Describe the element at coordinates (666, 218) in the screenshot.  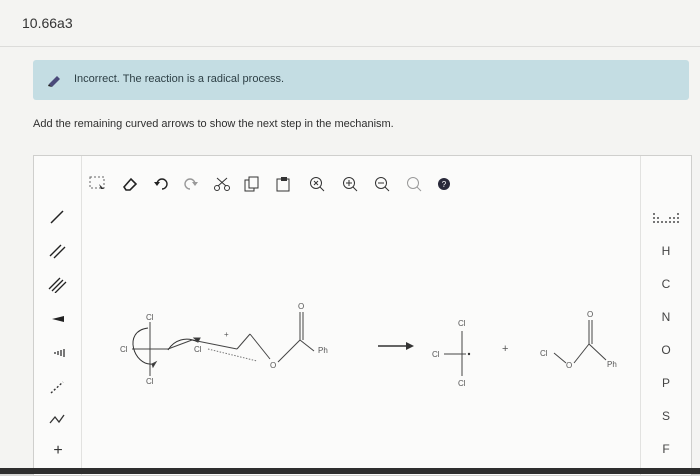
I see `periodic-table-icon` at that location.